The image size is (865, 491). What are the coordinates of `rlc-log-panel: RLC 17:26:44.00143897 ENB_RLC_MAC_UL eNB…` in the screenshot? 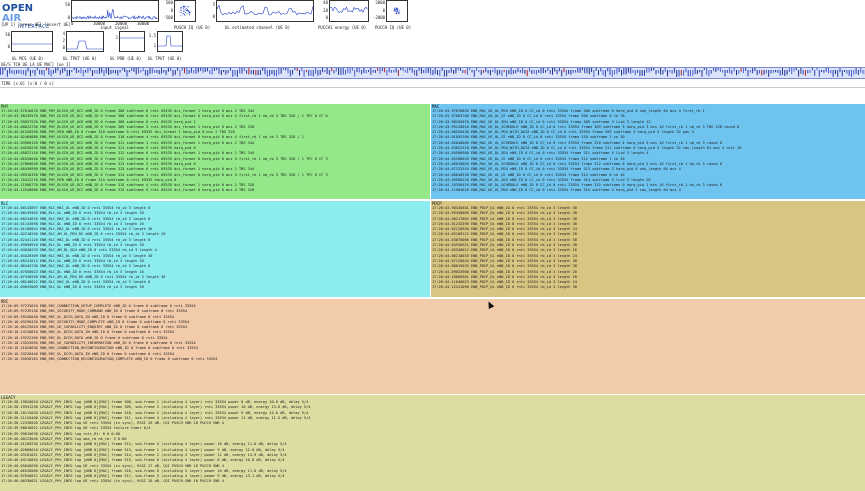 It's located at (215, 249).